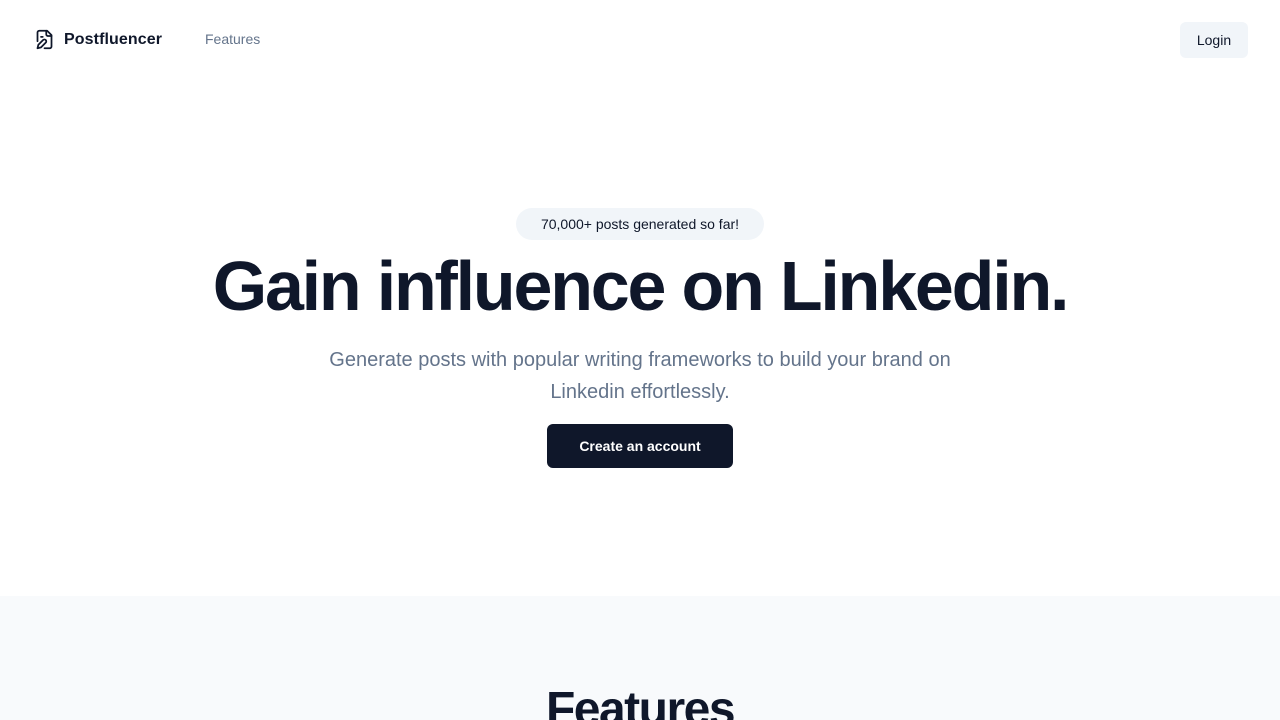 This screenshot has height=720, width=1280. What do you see at coordinates (232, 39) in the screenshot?
I see `nav-link-features: Features` at bounding box center [232, 39].